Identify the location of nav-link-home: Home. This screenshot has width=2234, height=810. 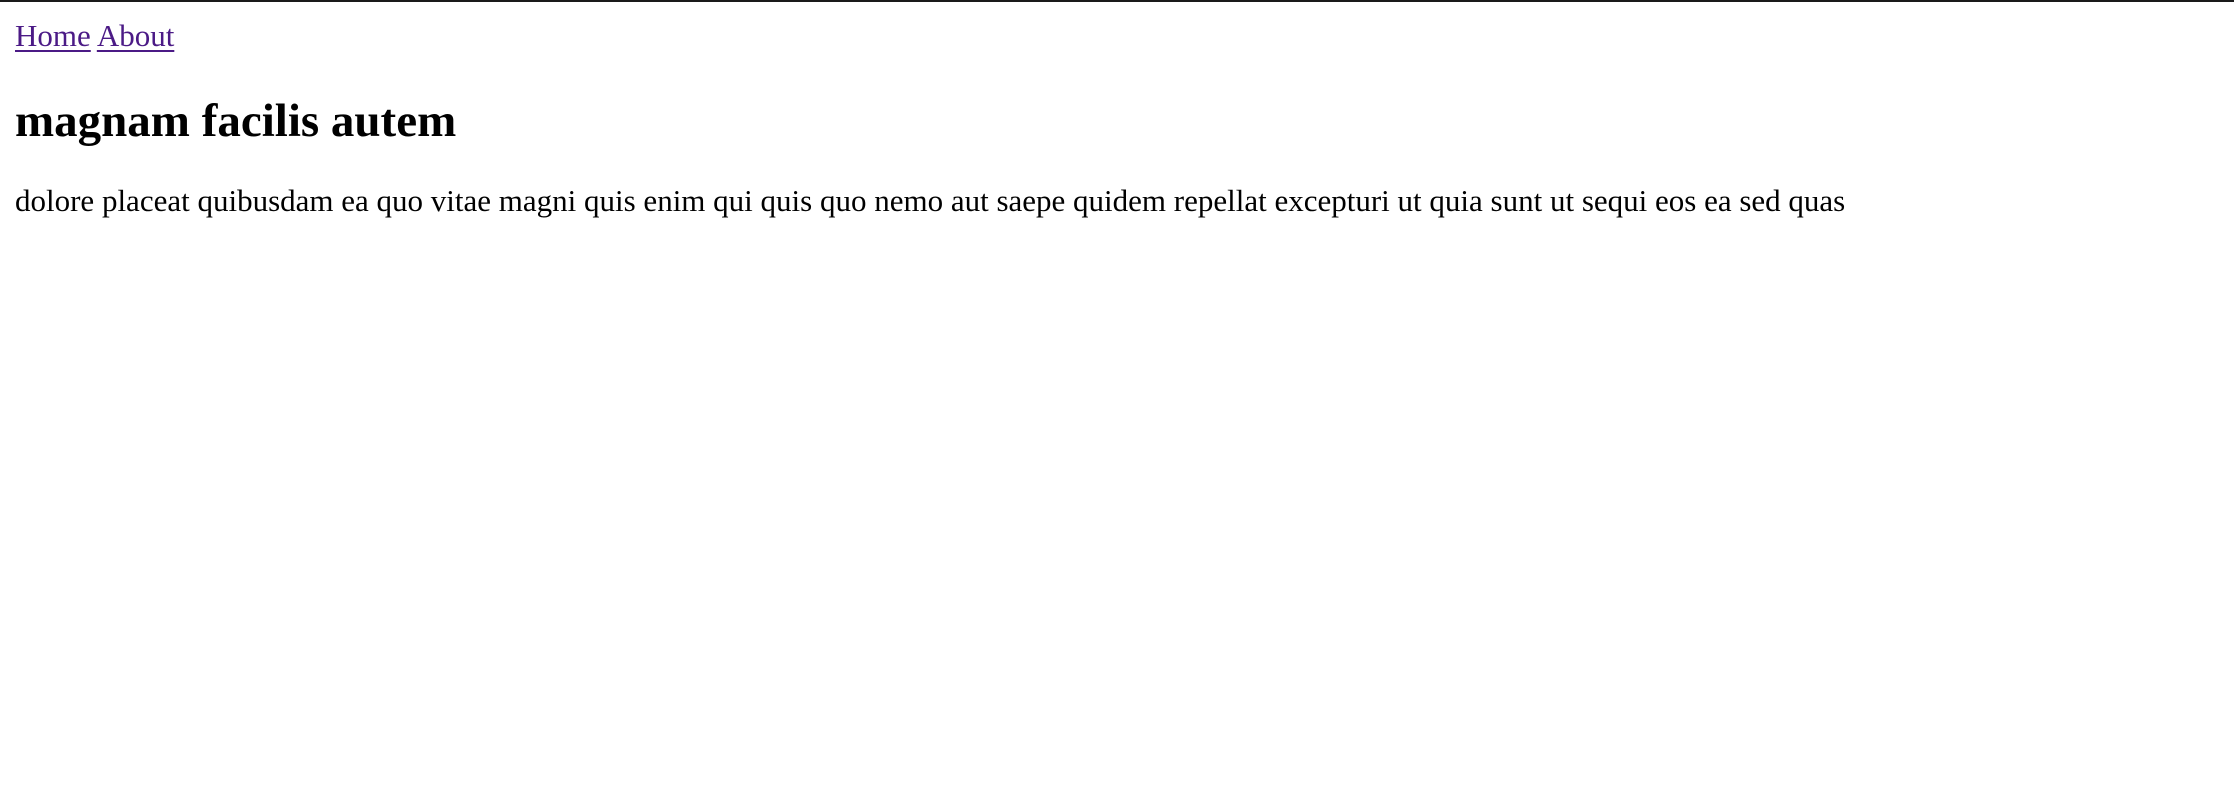
(53, 35).